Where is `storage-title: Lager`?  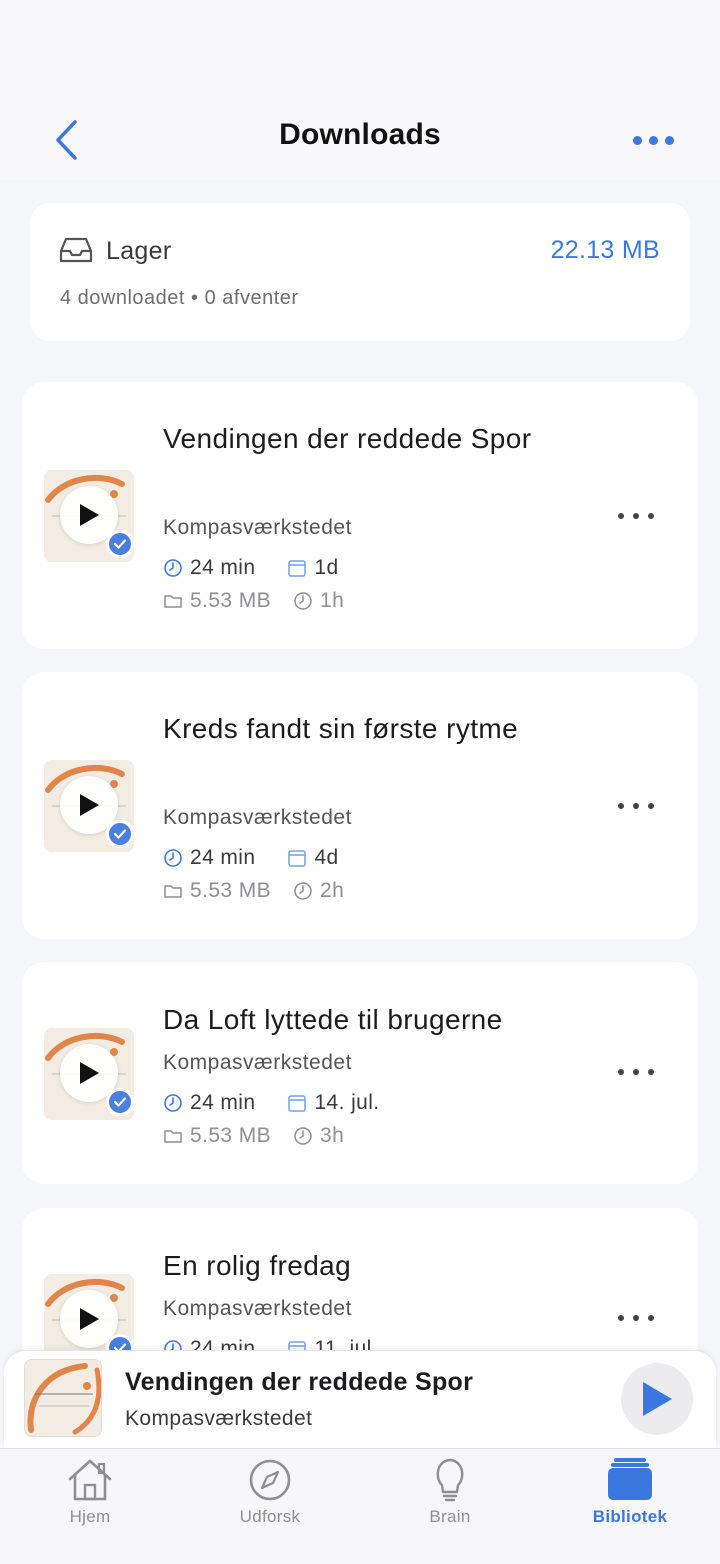 storage-title: Lager is located at coordinates (139, 251).